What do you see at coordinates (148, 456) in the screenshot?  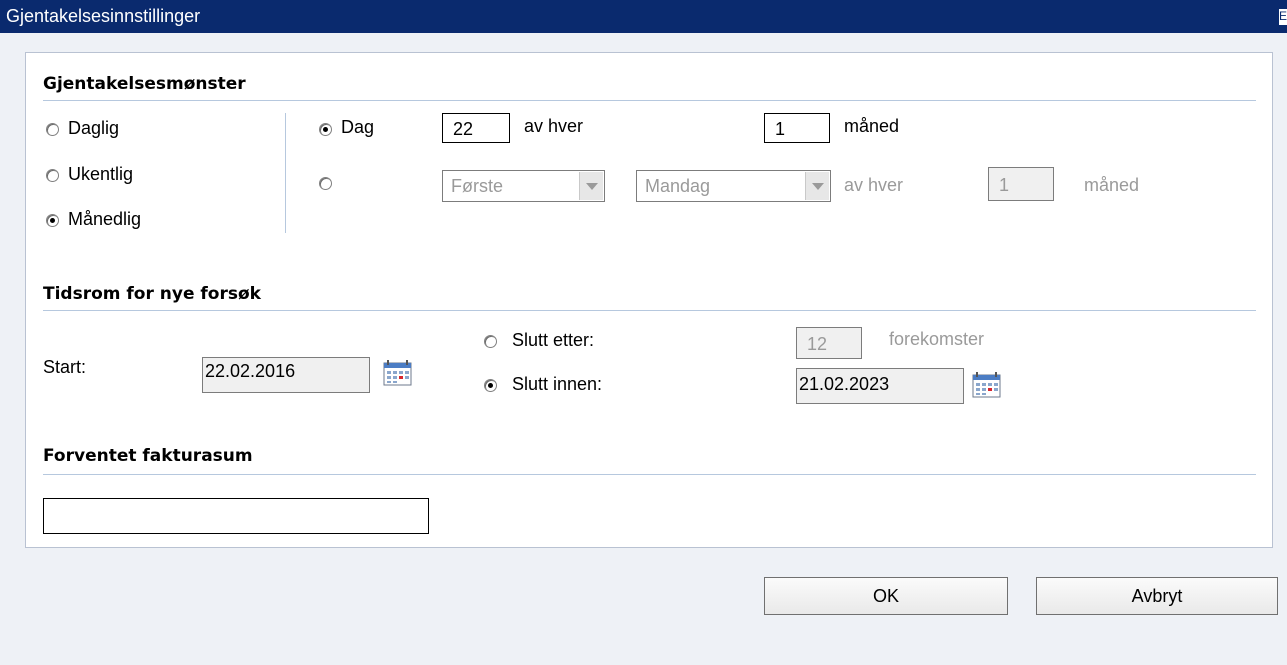 I see `invoice-heading: Forventet fakturasum` at bounding box center [148, 456].